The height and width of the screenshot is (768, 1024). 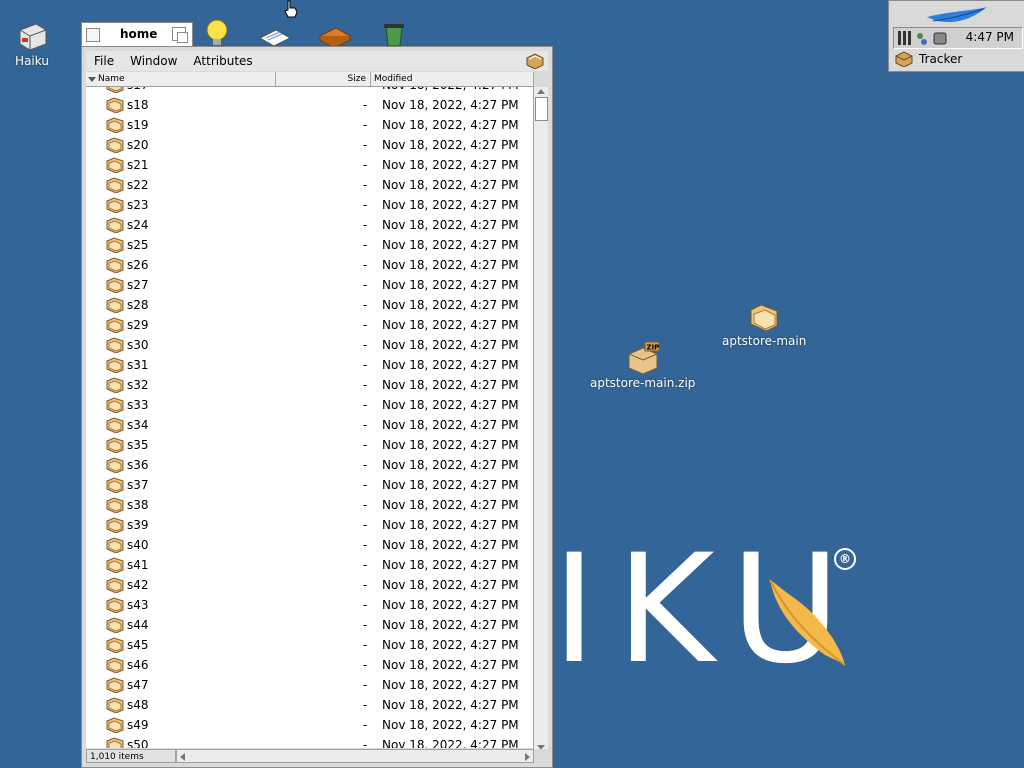 I want to click on deskbar-tracker-item: Tracker, so click(x=928, y=59).